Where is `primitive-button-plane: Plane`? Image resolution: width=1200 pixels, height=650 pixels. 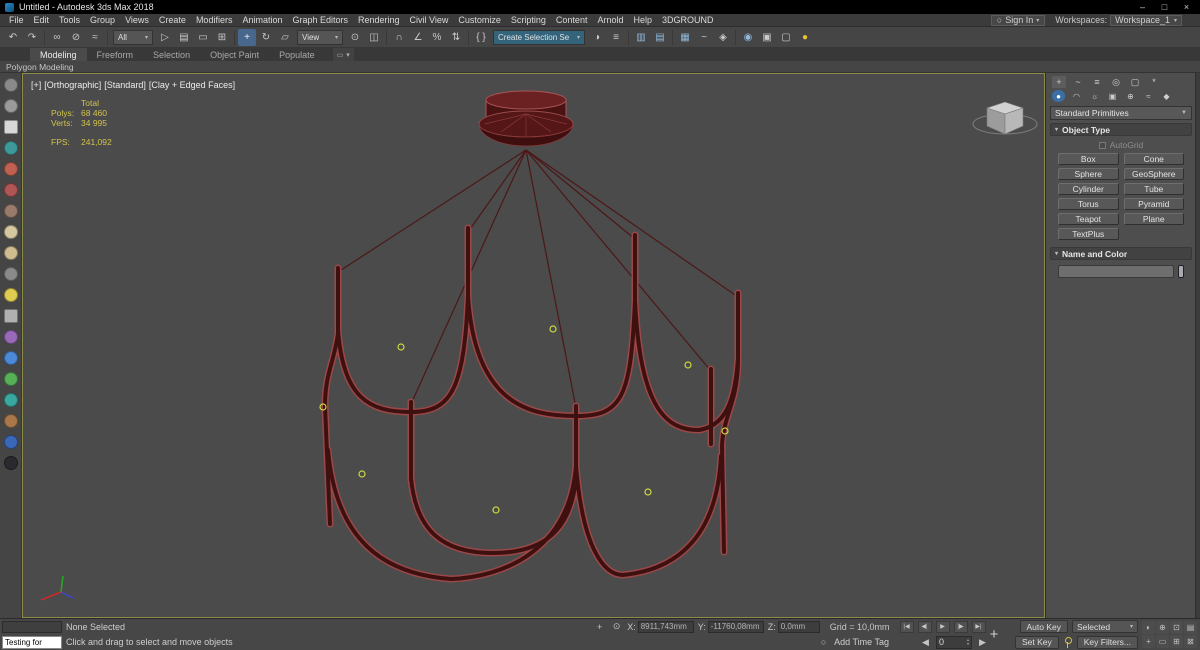
primitive-button-plane: Plane is located at coordinates (1153, 219).